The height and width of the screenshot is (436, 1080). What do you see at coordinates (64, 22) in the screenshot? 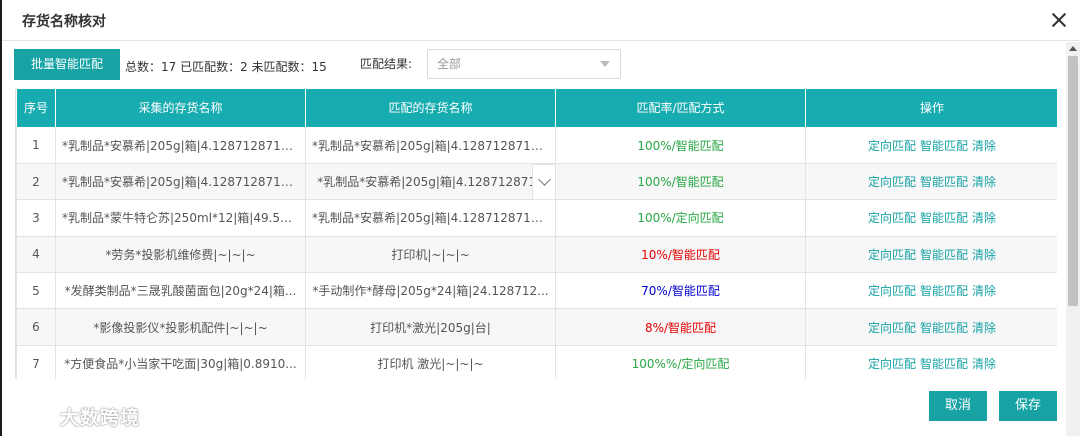
I see `dialog-title: 存货名称核对` at bounding box center [64, 22].